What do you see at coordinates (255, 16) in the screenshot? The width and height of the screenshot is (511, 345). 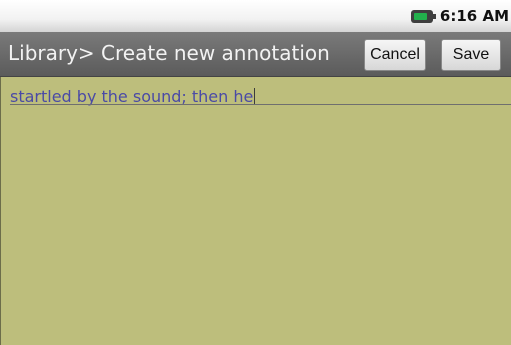 I see `status-bar: 6:16 AM` at bounding box center [255, 16].